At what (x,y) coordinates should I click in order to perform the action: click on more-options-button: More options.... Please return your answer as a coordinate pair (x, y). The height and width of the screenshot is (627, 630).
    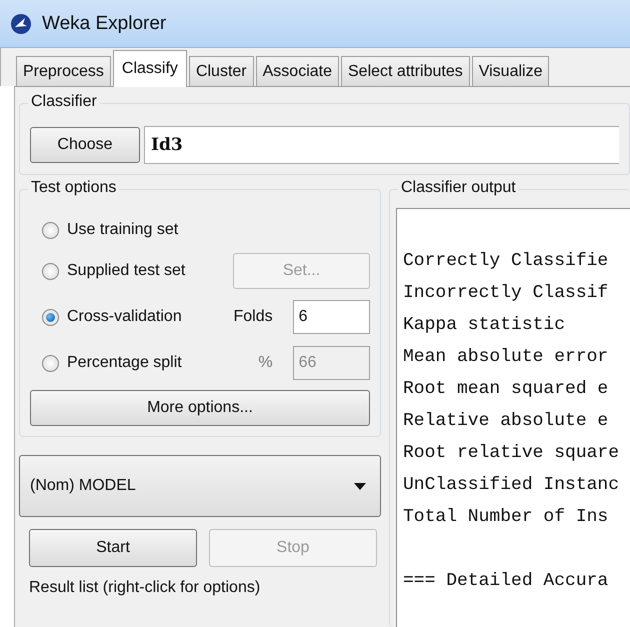
    Looking at the image, I should click on (200, 408).